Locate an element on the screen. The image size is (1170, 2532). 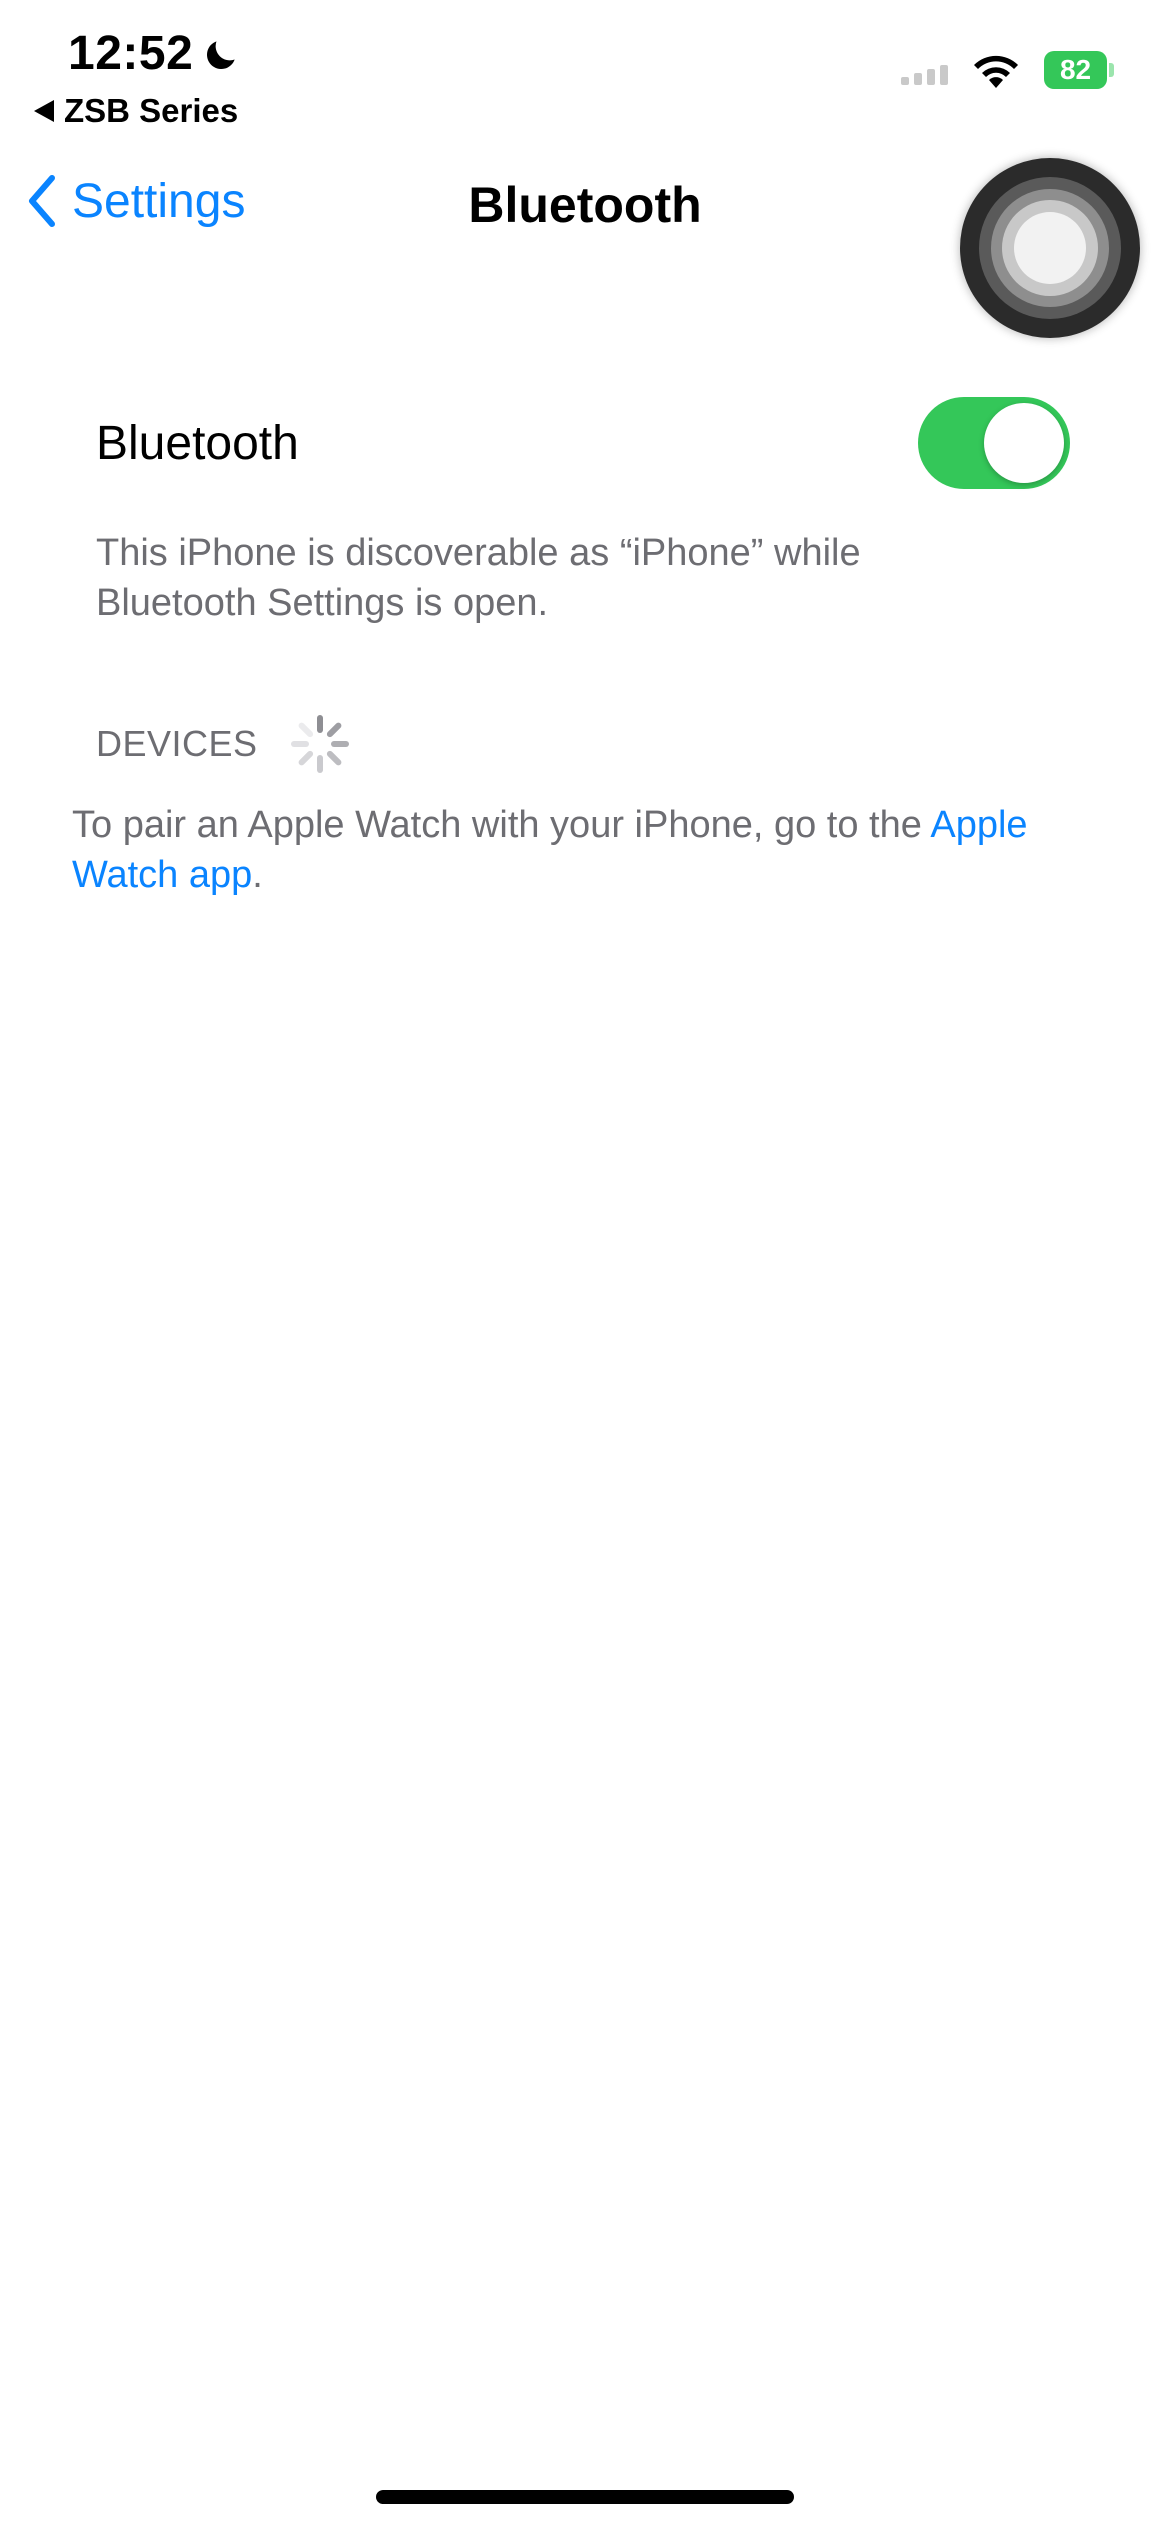
toggle-knob is located at coordinates (1024, 443).